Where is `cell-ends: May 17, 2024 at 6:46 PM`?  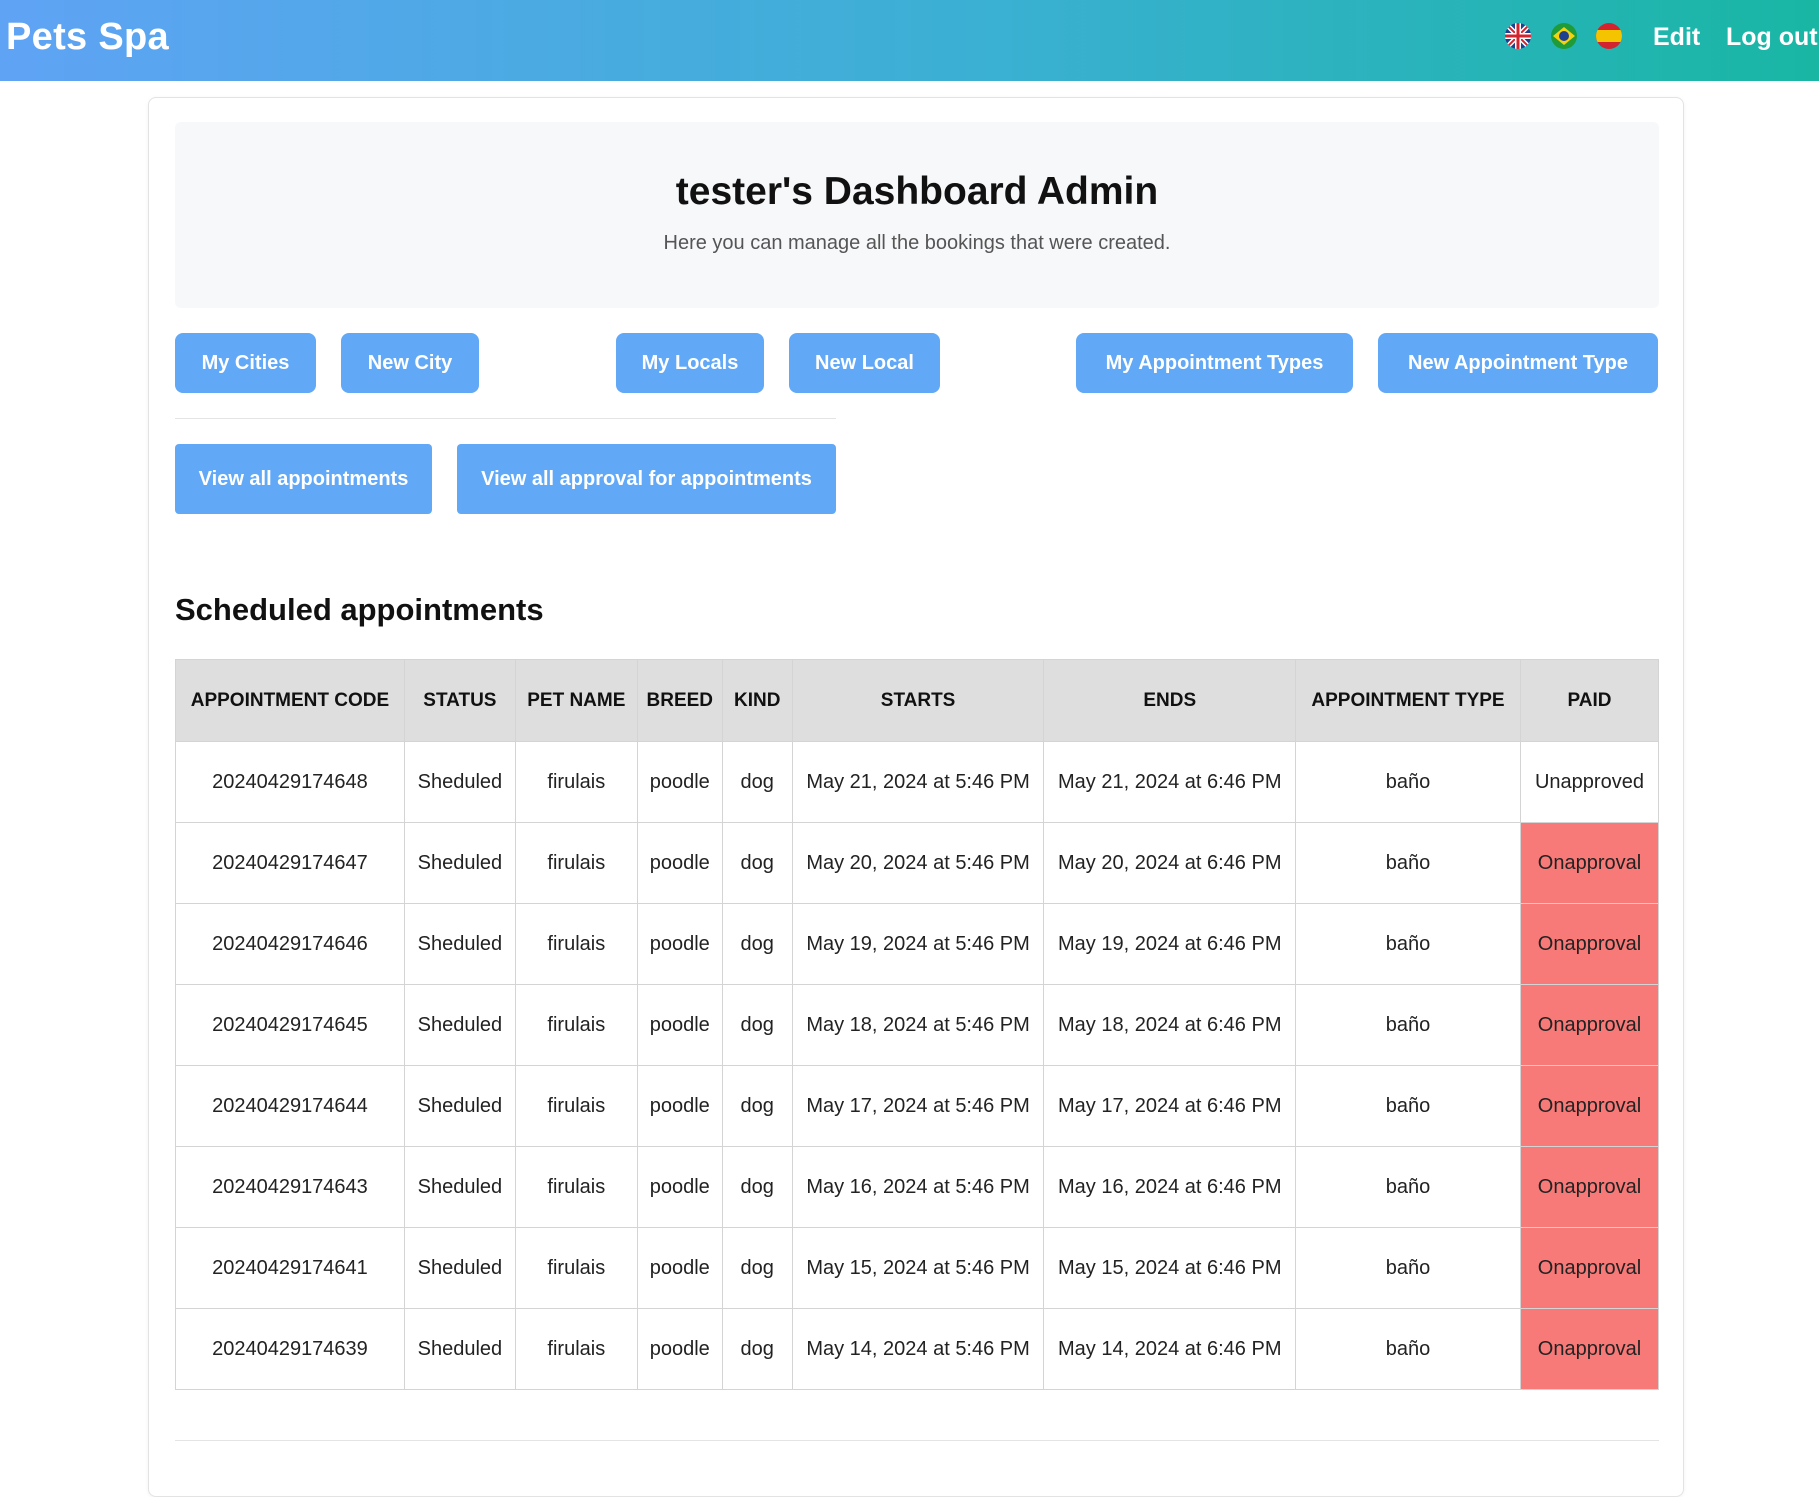 cell-ends: May 17, 2024 at 6:46 PM is located at coordinates (1170, 1106).